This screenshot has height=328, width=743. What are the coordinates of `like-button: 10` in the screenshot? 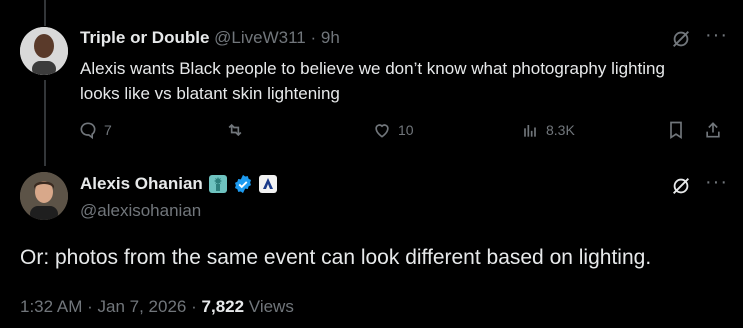 It's located at (393, 130).